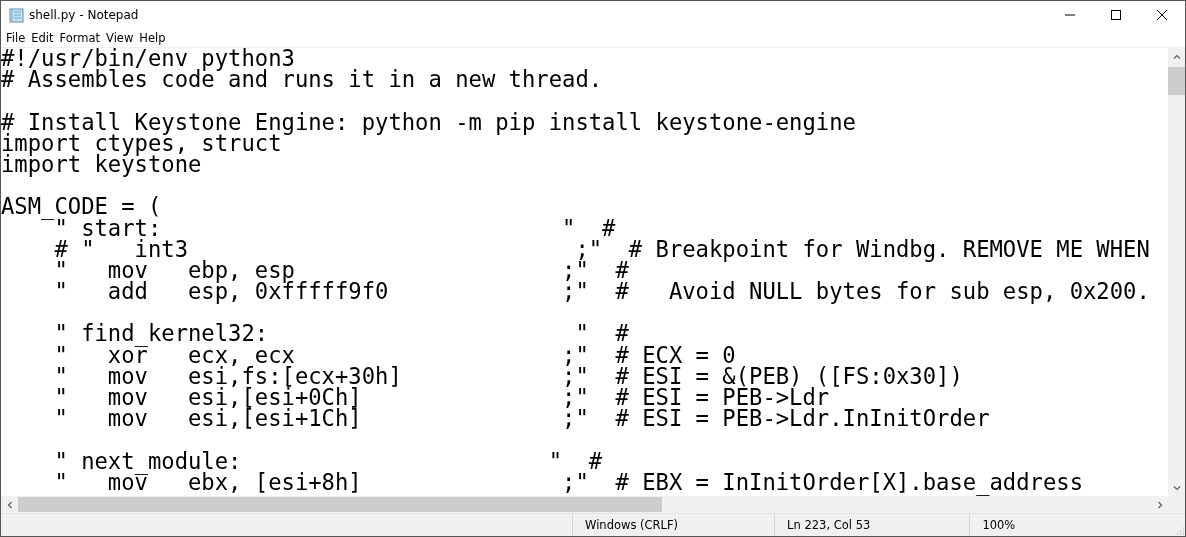 This screenshot has height=537, width=1186. I want to click on code-line: " mov esi,fs:[ecx+30h] ;" # ESI = &(PEB) ([FS:0x30]), so click(508, 376).